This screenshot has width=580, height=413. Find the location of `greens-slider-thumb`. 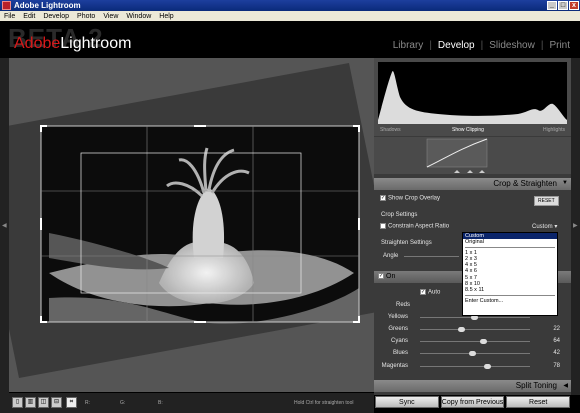

greens-slider-thumb is located at coordinates (461, 329).